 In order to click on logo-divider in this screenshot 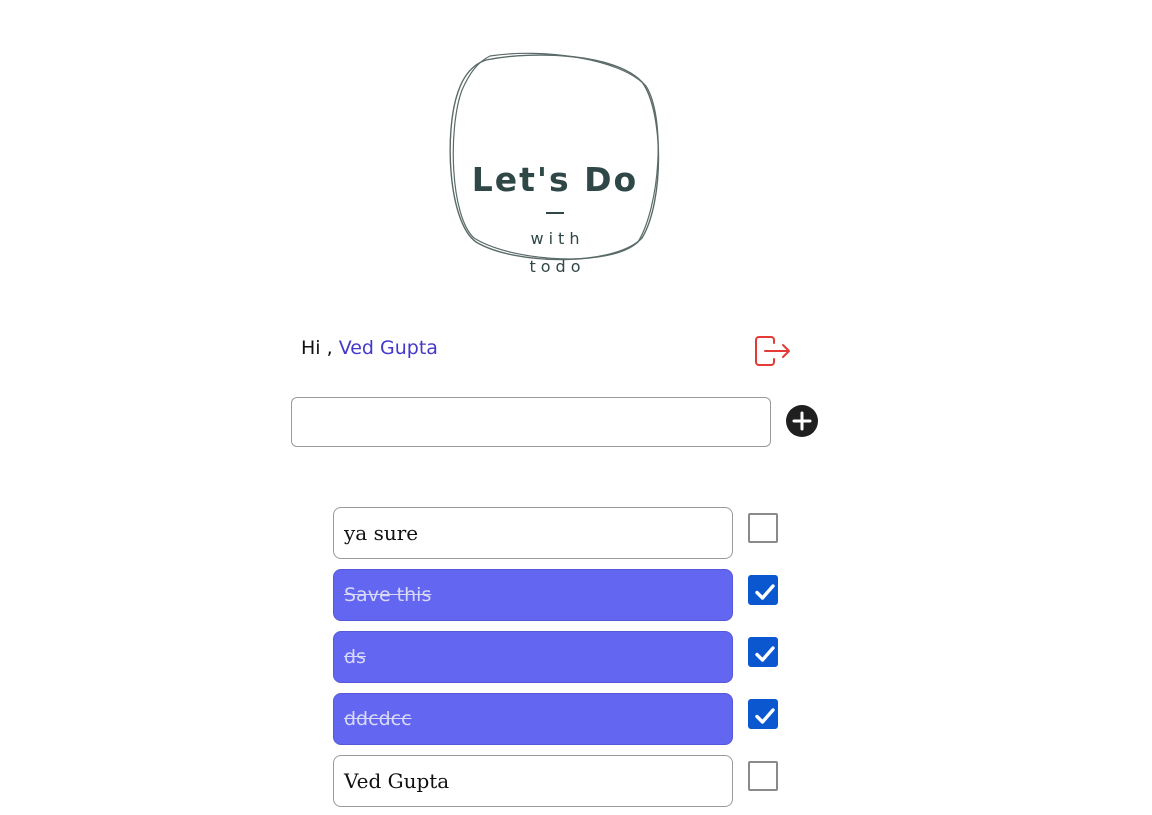, I will do `click(555, 213)`.